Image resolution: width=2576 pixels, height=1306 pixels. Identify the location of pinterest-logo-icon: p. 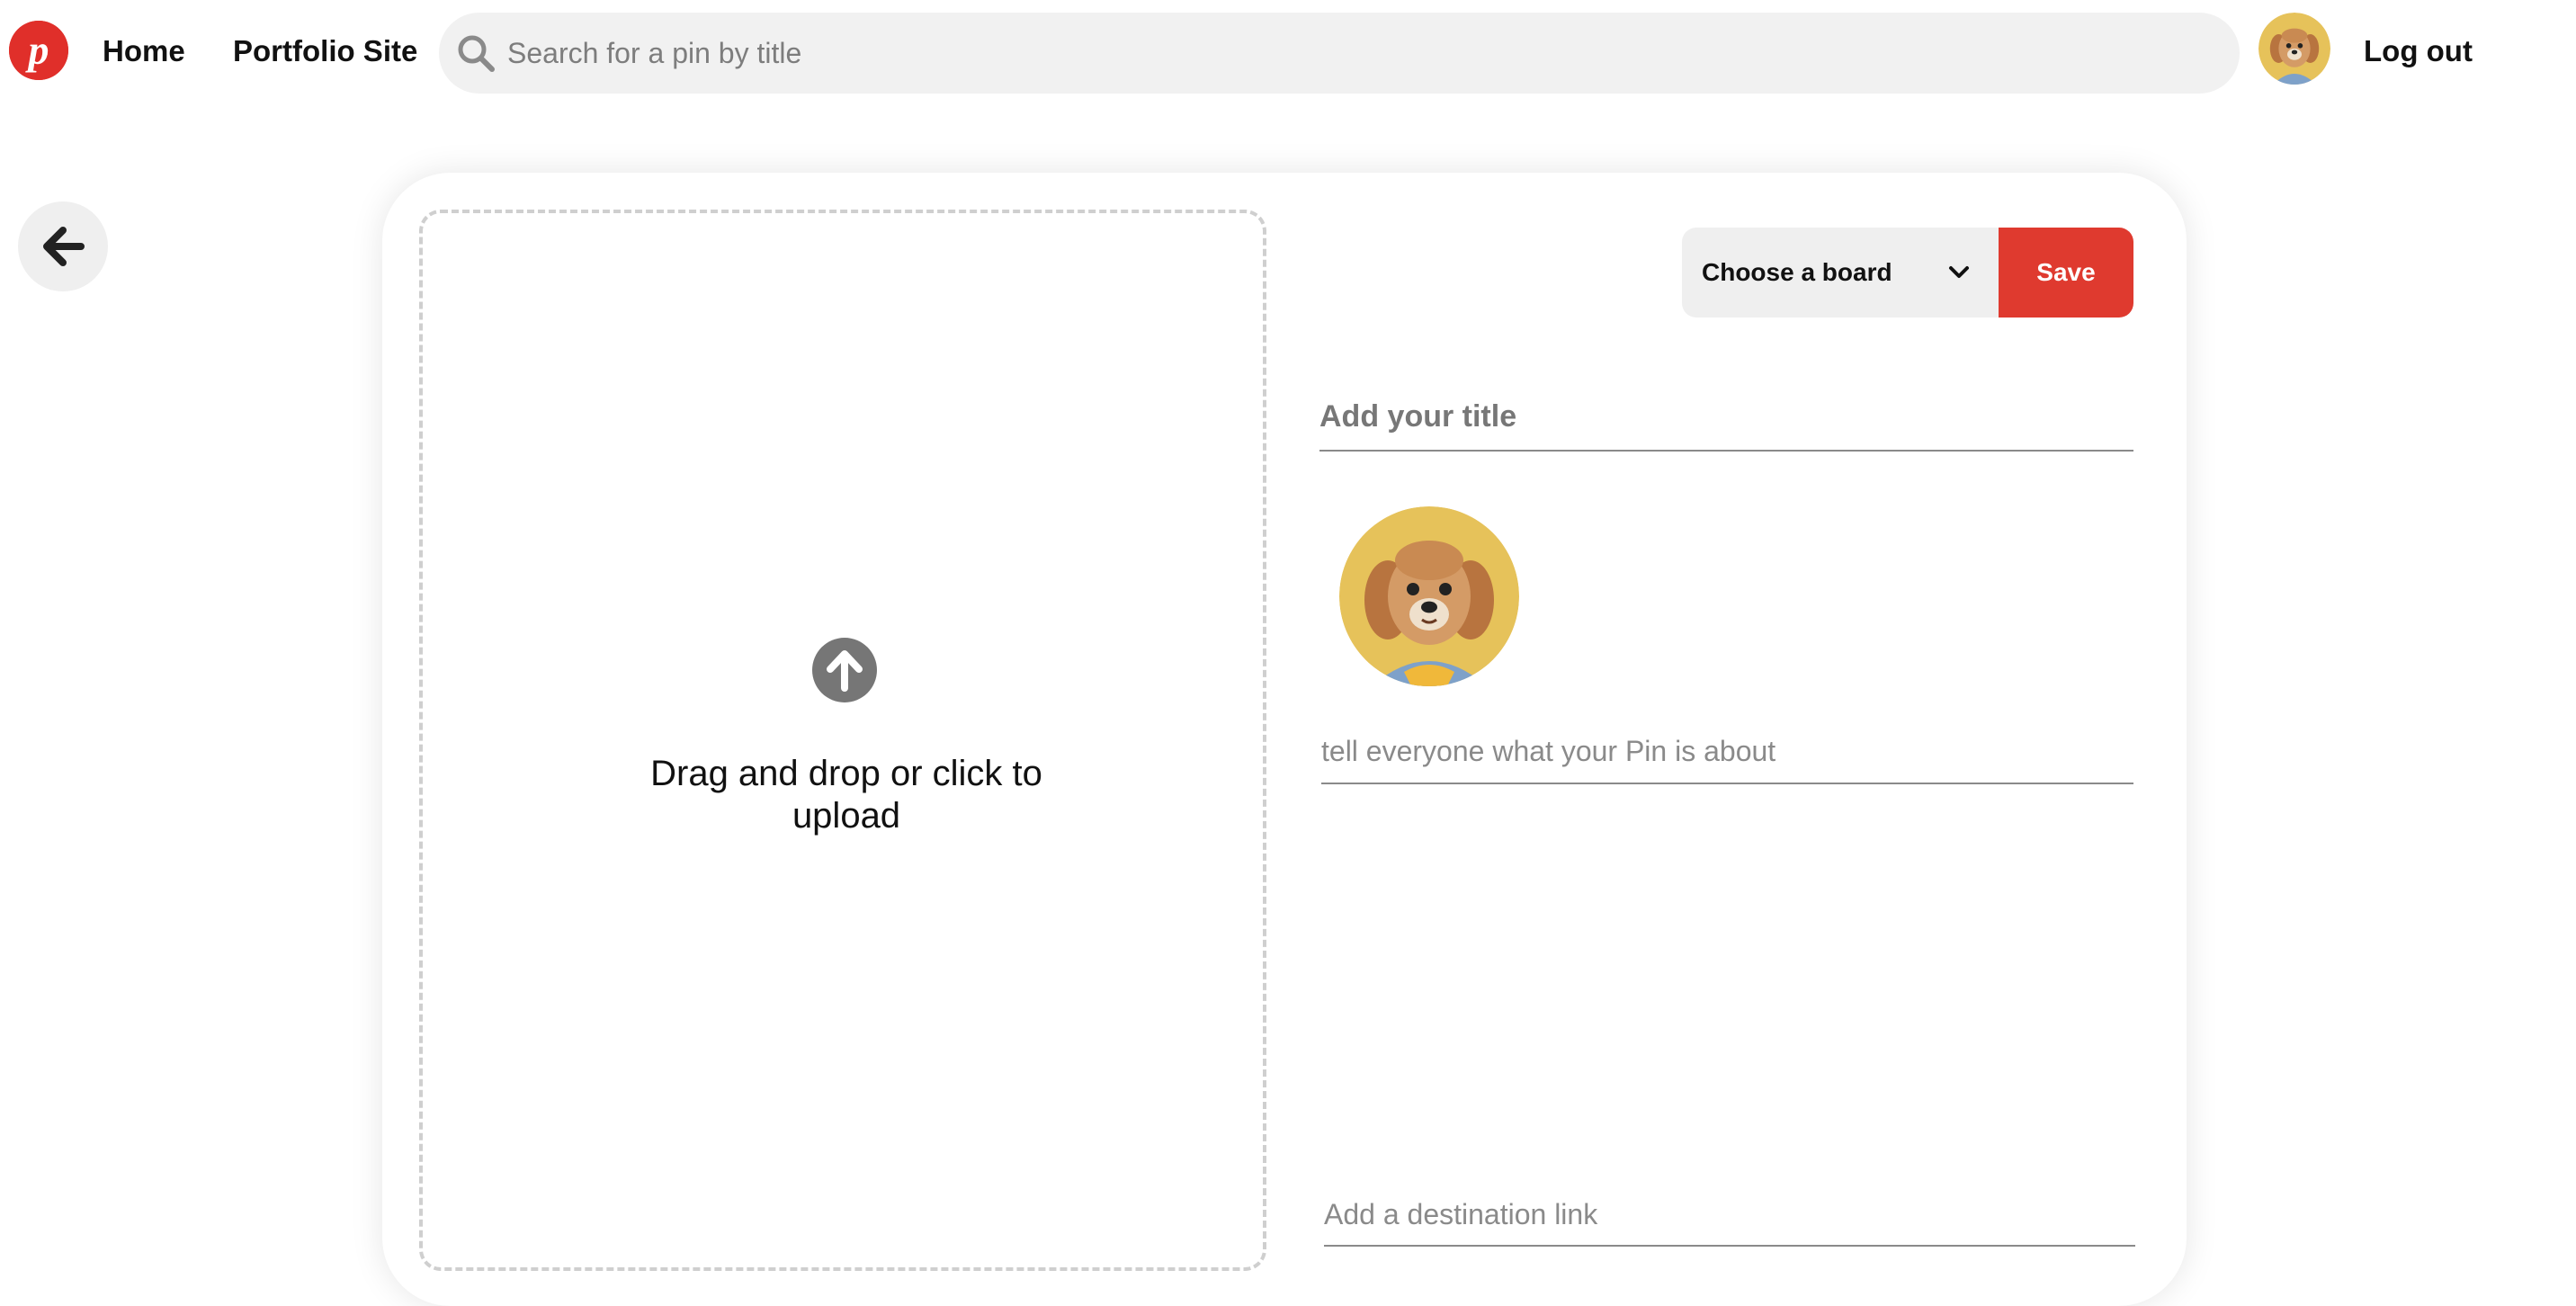
(38, 50).